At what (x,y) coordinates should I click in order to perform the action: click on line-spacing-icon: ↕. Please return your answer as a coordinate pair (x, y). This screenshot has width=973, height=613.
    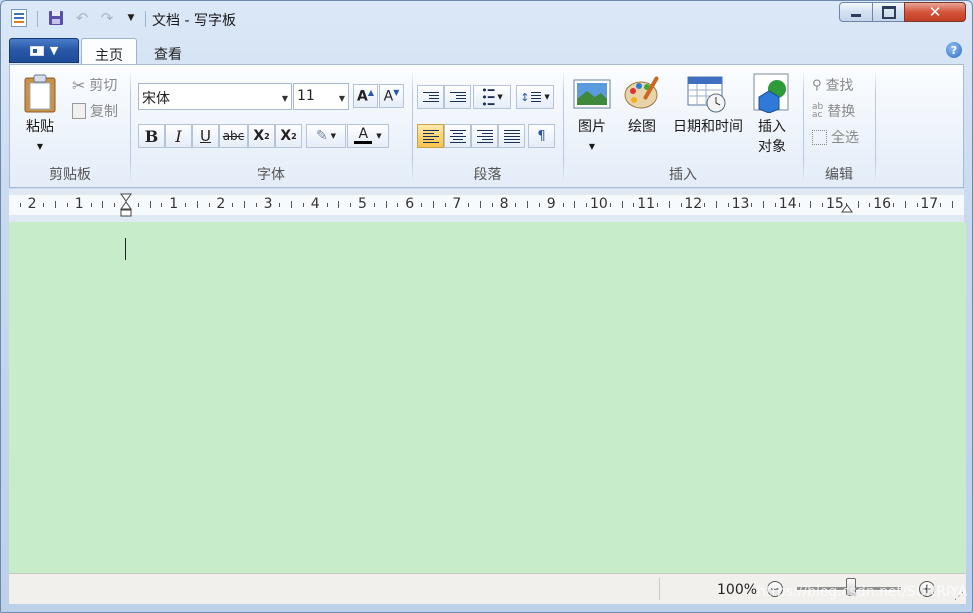
    Looking at the image, I should click on (525, 97).